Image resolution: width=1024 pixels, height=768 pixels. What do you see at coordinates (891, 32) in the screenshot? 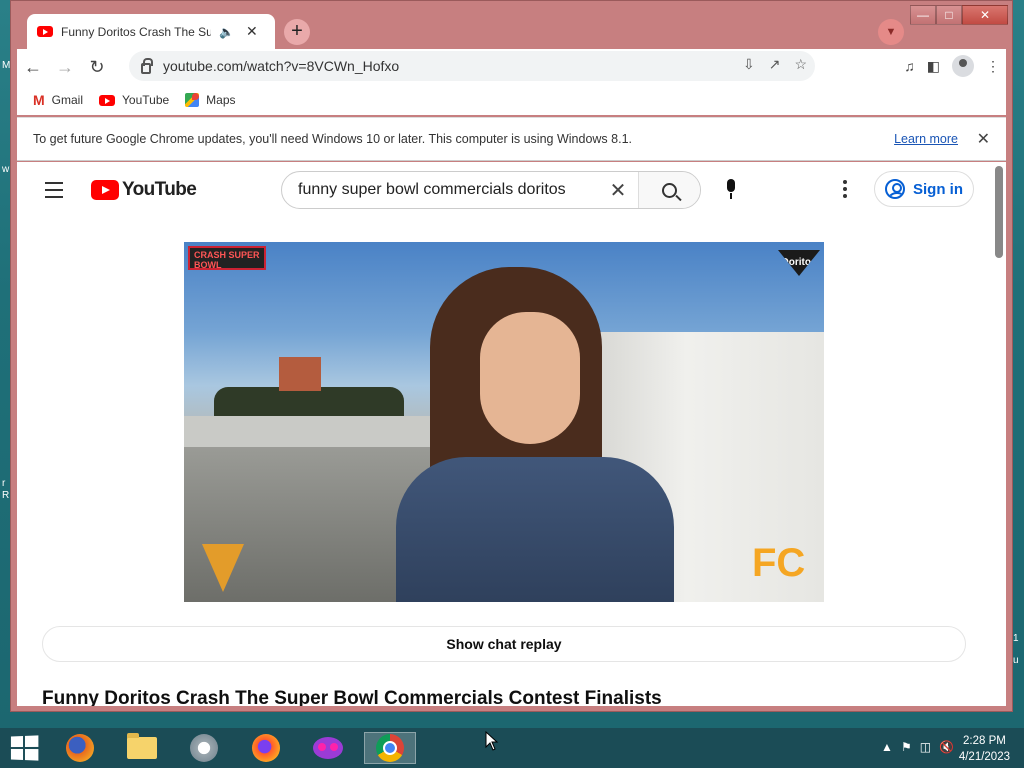
I see `tab-search-button: ▼` at bounding box center [891, 32].